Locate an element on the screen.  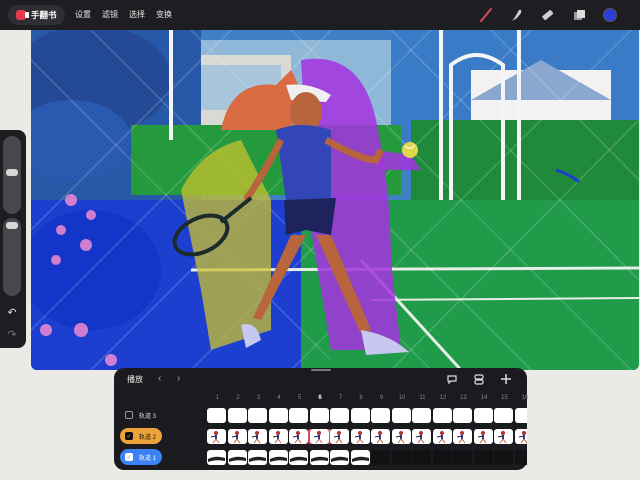
smudge-tool is located at coordinates (516, 15).